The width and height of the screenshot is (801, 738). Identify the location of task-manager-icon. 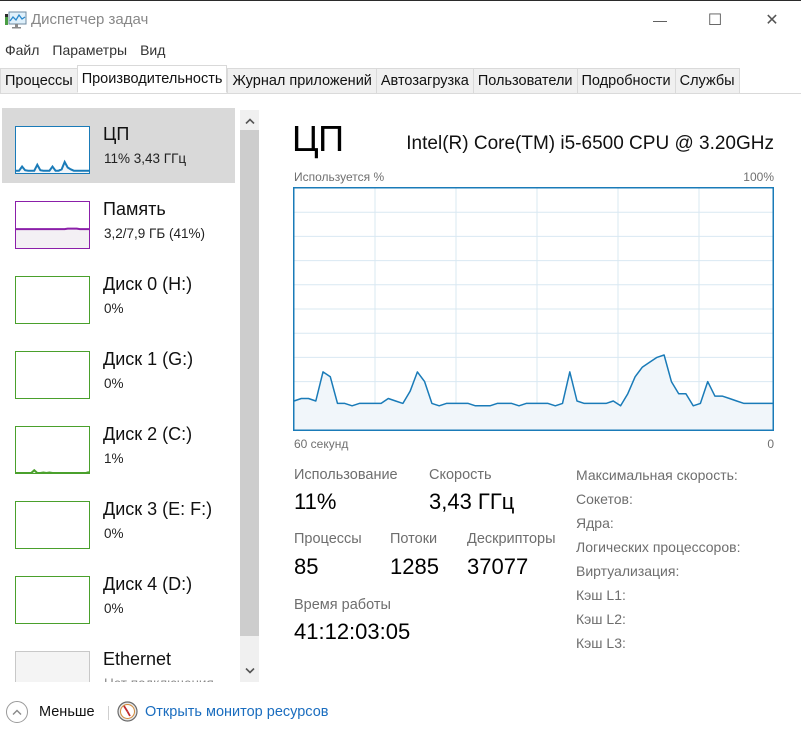
(16, 20).